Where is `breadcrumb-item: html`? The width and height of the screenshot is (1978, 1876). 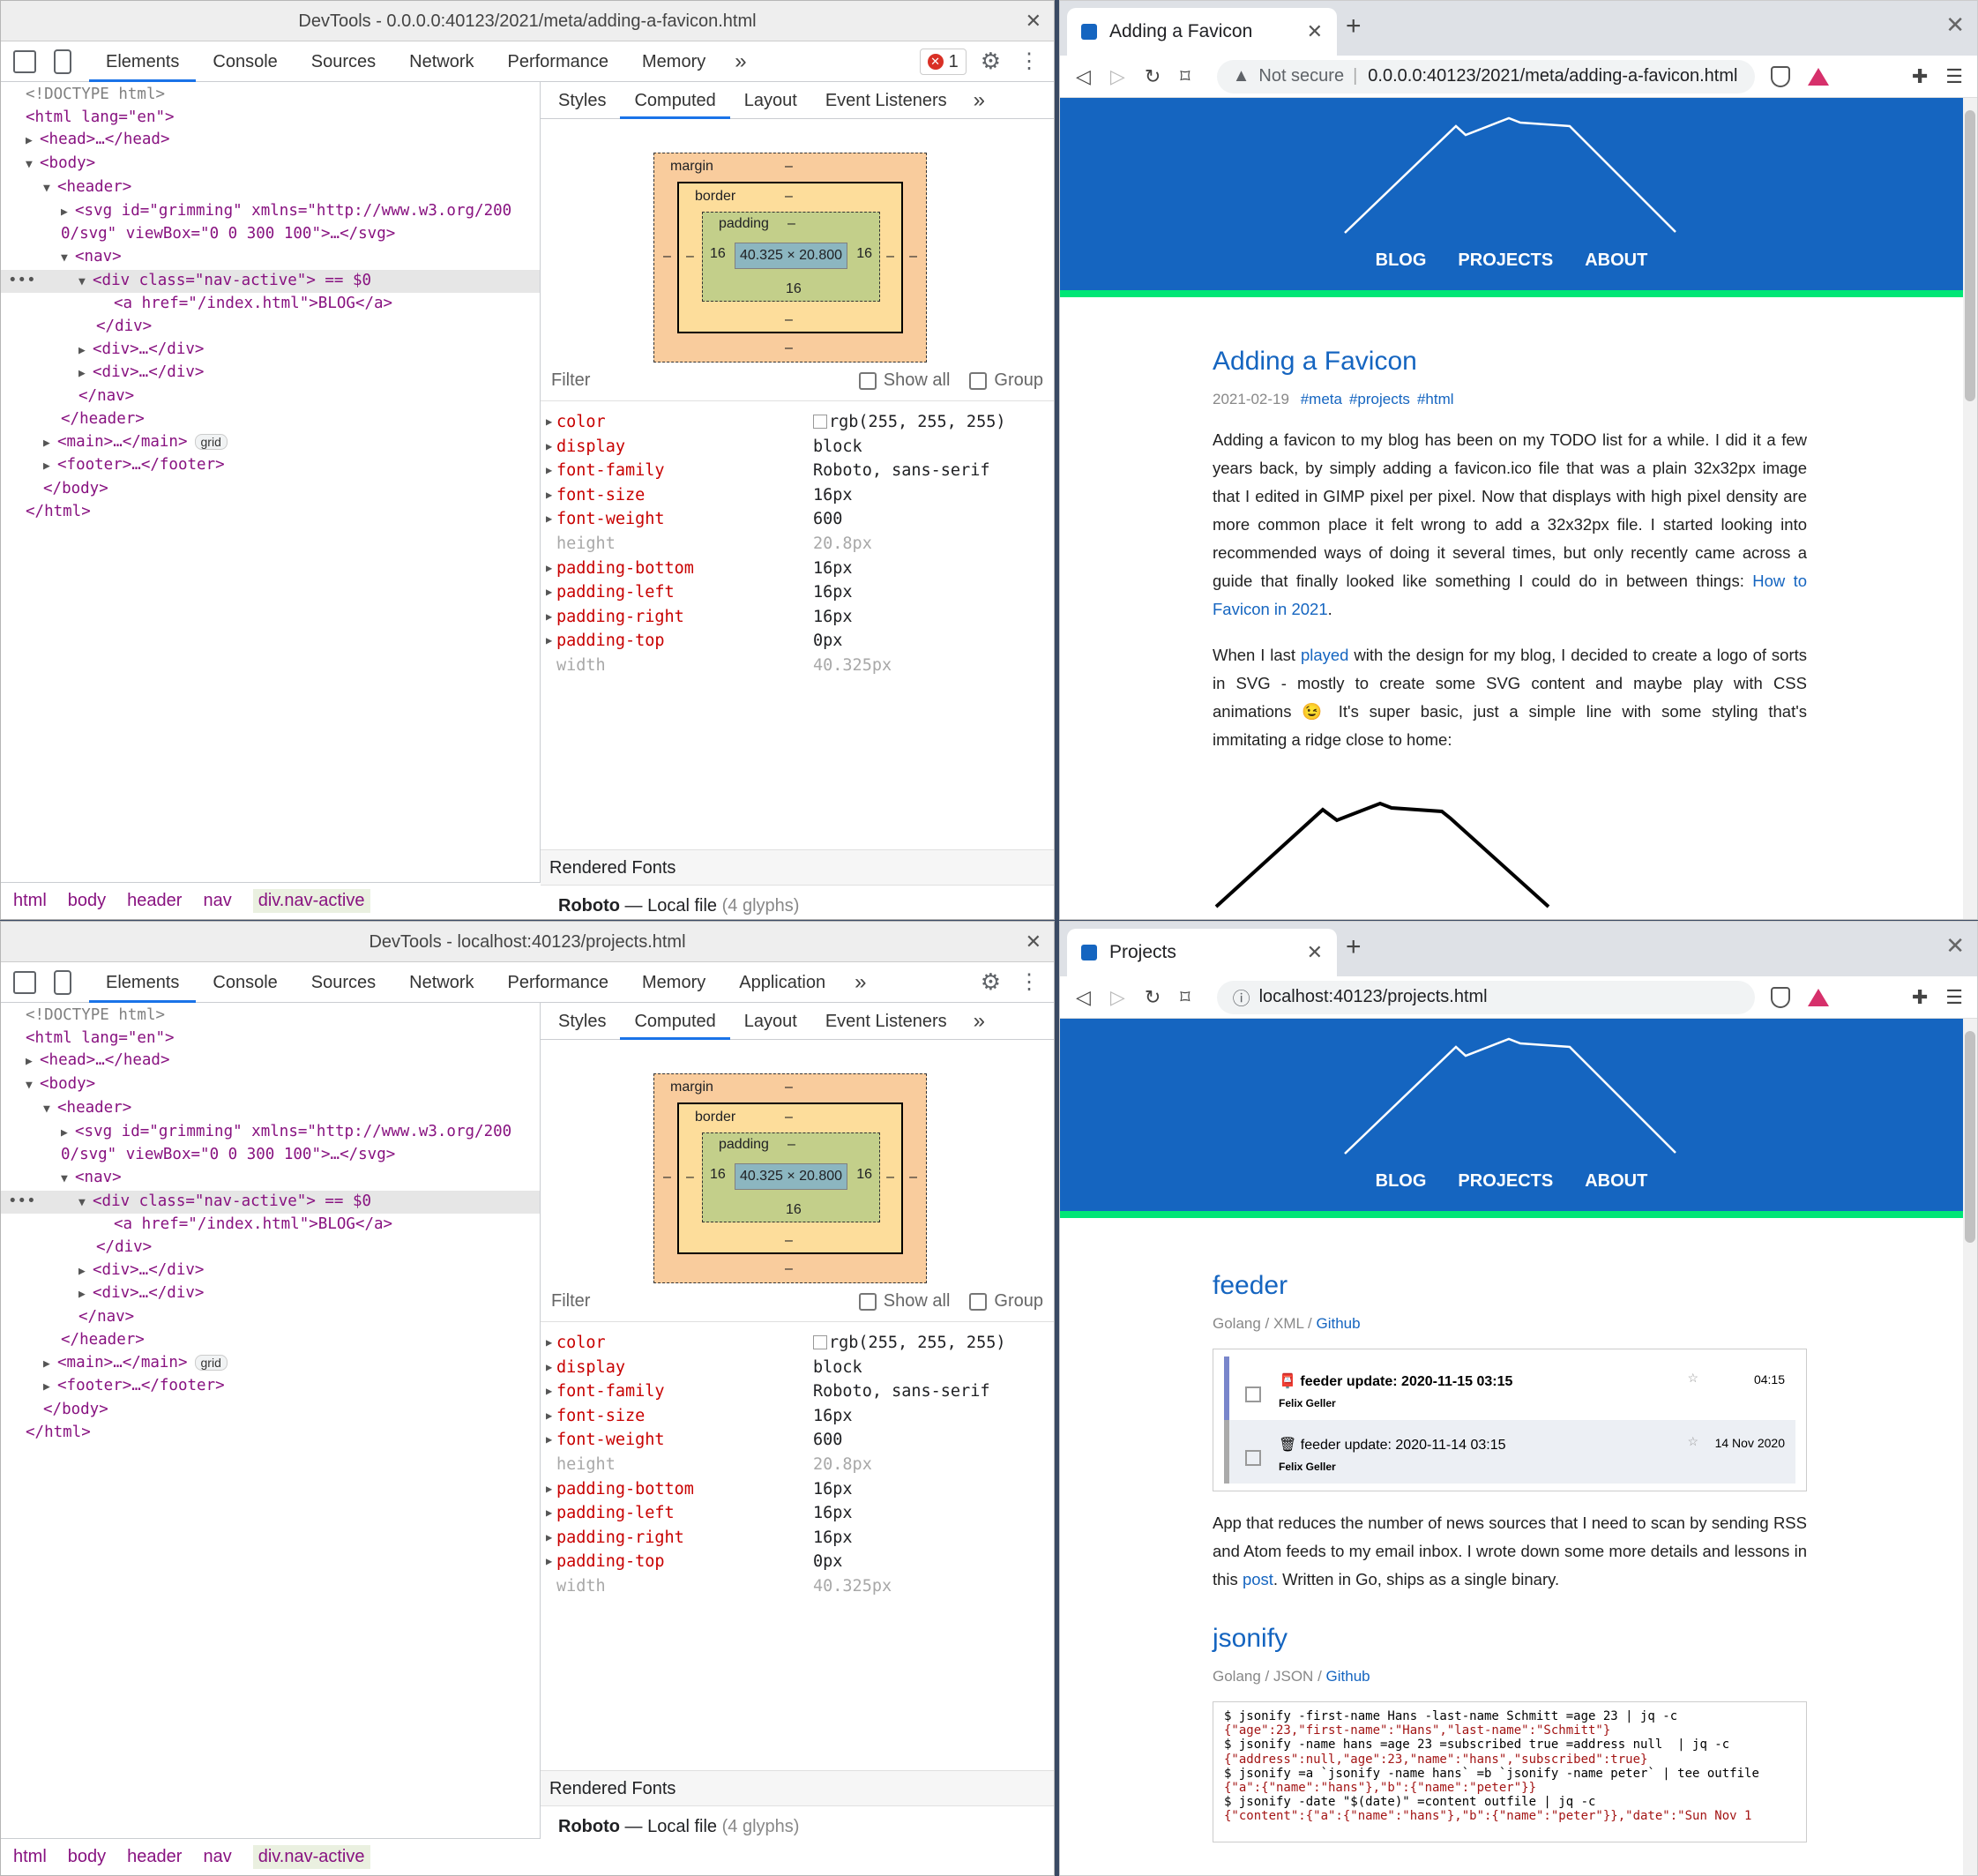 breadcrumb-item: html is located at coordinates (30, 901).